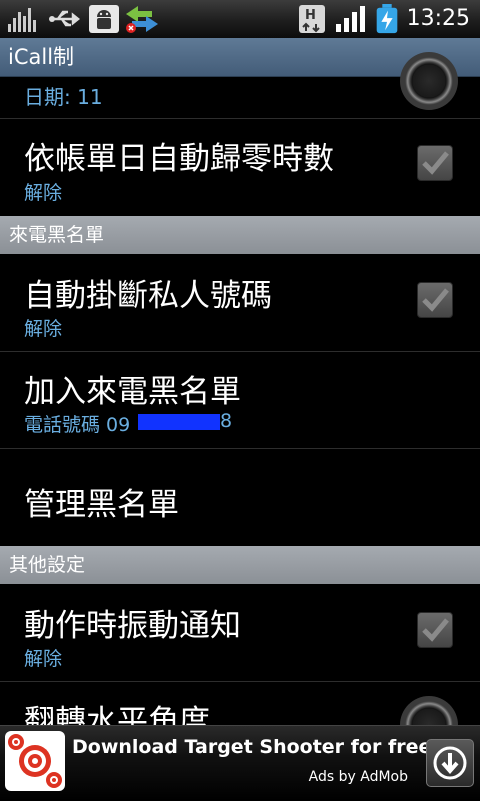 The width and height of the screenshot is (480, 801). What do you see at coordinates (256, 747) in the screenshot?
I see `ad-title: Download Target Shooter for free!` at bounding box center [256, 747].